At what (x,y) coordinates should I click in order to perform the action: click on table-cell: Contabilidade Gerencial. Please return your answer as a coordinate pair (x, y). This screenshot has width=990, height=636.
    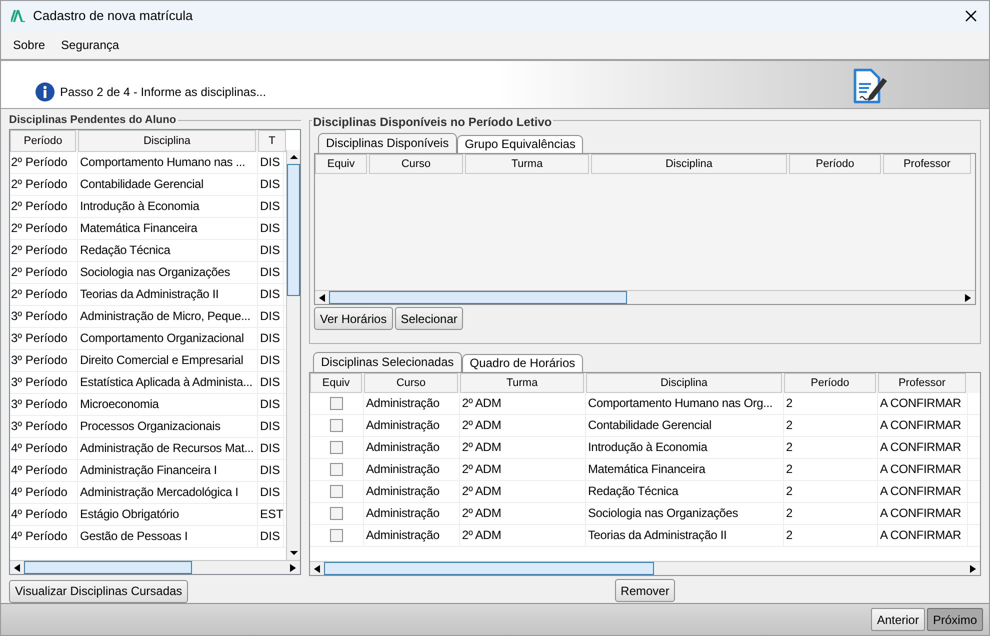
    Looking at the image, I should click on (168, 184).